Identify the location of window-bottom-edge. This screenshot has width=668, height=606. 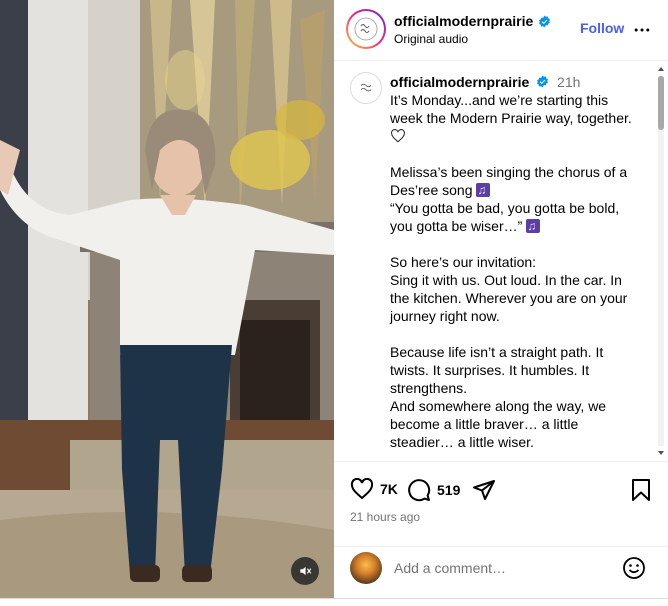
(334, 602).